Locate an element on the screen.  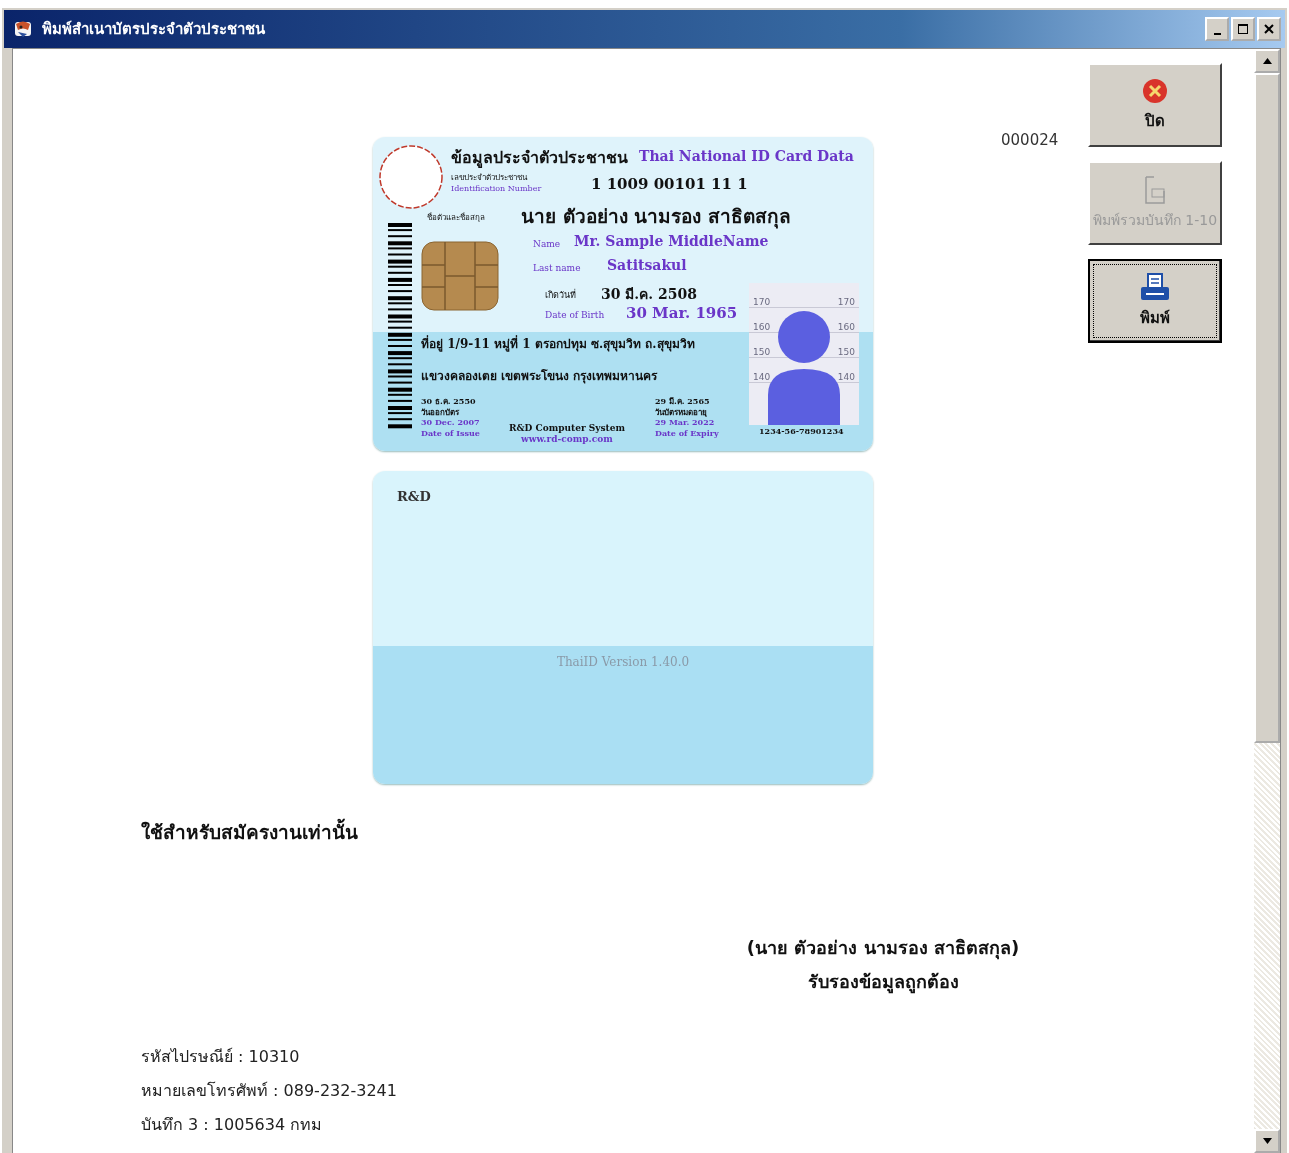
signature-name: (นาย ตัวอย่าง นามรอง สาธิตสกุล) is located at coordinates (883, 948).